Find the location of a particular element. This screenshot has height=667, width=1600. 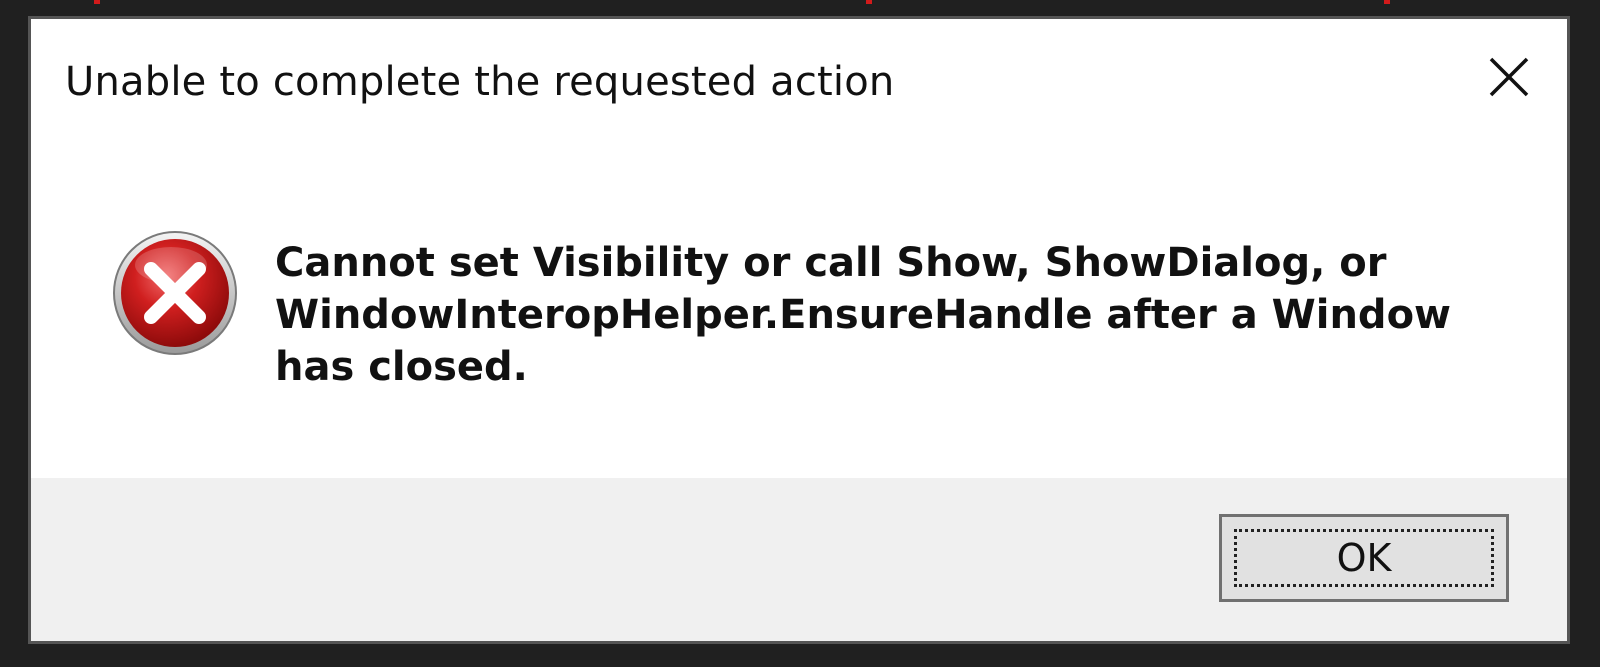

close-button is located at coordinates (1509, 77).